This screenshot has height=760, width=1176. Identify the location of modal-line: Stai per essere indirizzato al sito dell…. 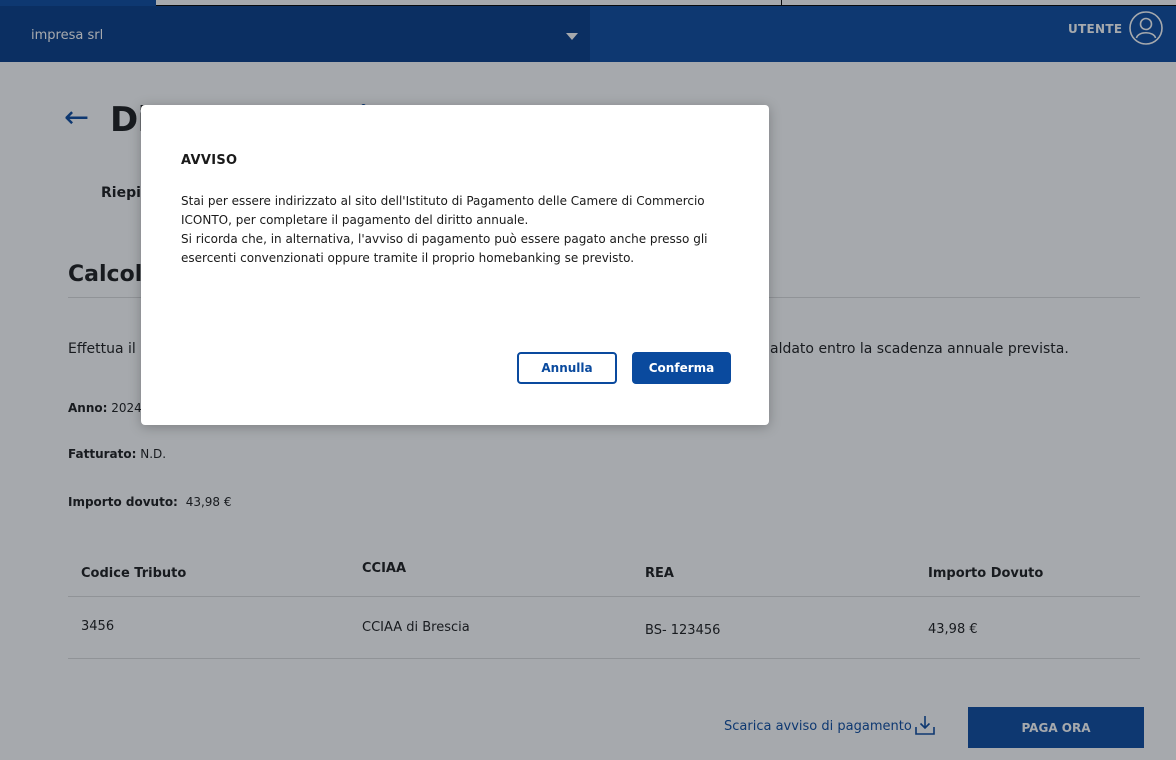
(443, 201).